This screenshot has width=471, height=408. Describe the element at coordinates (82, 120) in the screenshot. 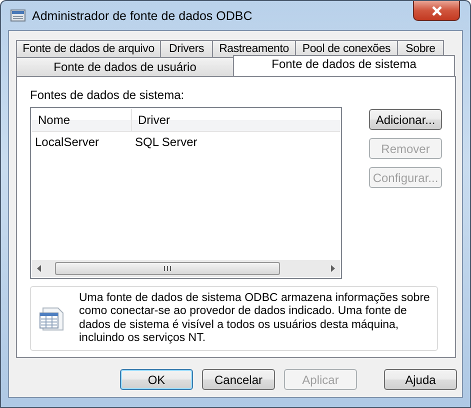

I see `column-header: Nome` at that location.